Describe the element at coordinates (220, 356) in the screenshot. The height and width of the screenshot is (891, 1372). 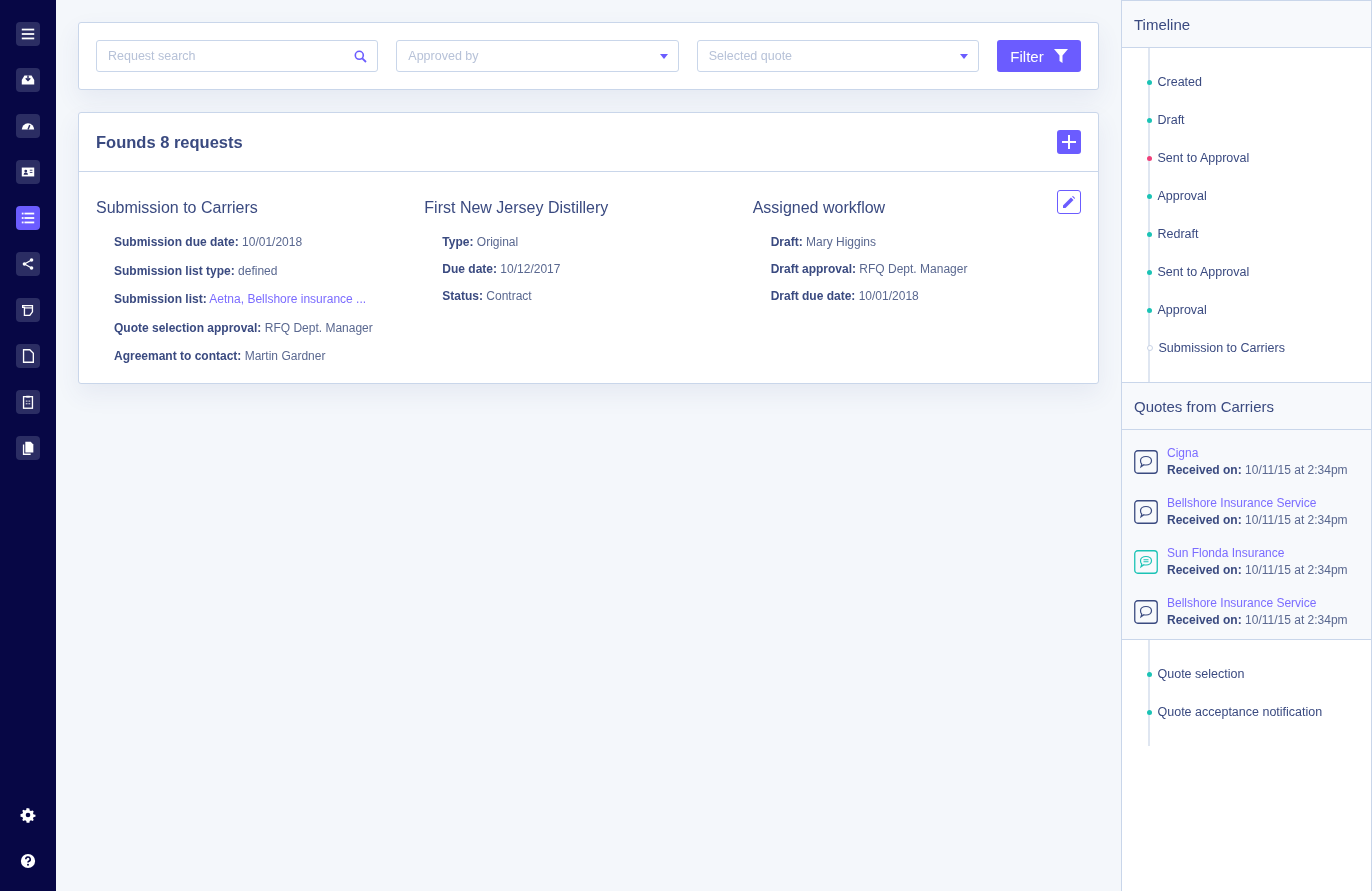
I see `detail-text: Agreemant to contact: Martin Gardner` at that location.